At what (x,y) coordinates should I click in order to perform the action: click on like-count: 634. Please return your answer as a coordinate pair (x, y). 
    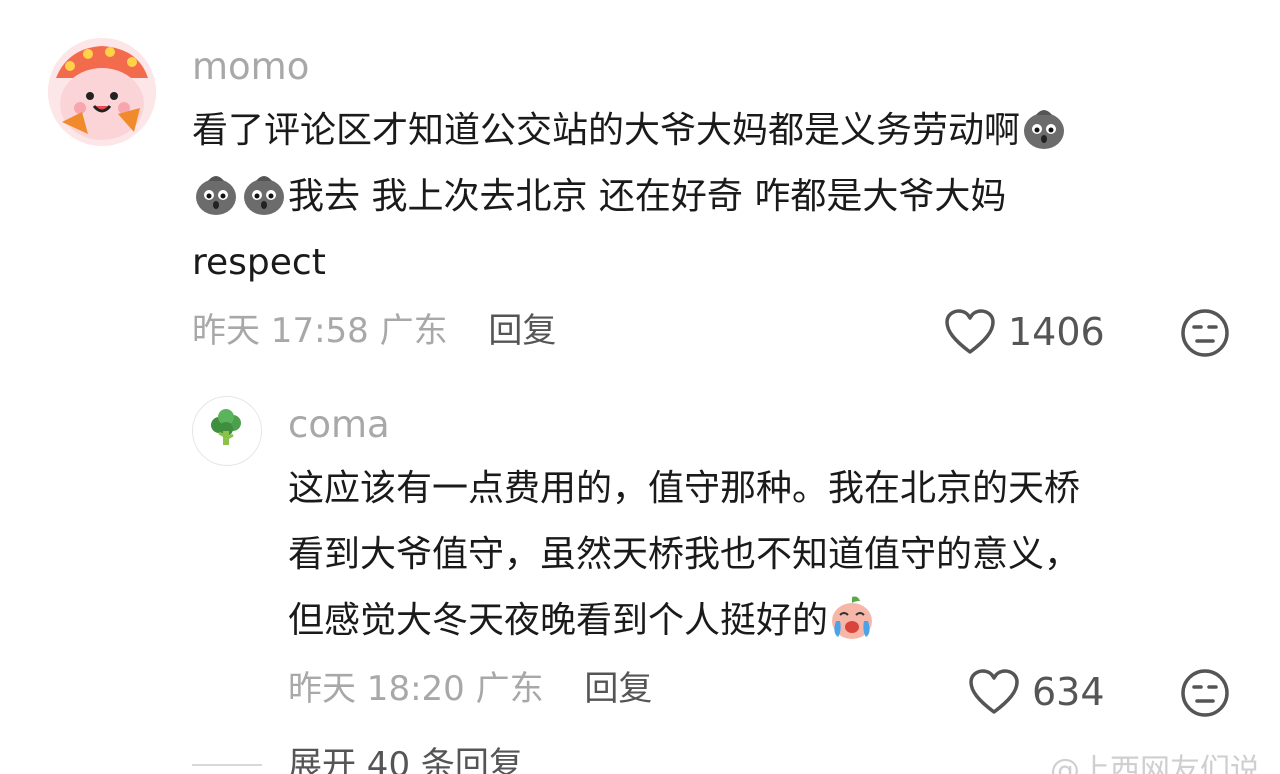
    Looking at the image, I should click on (1068, 692).